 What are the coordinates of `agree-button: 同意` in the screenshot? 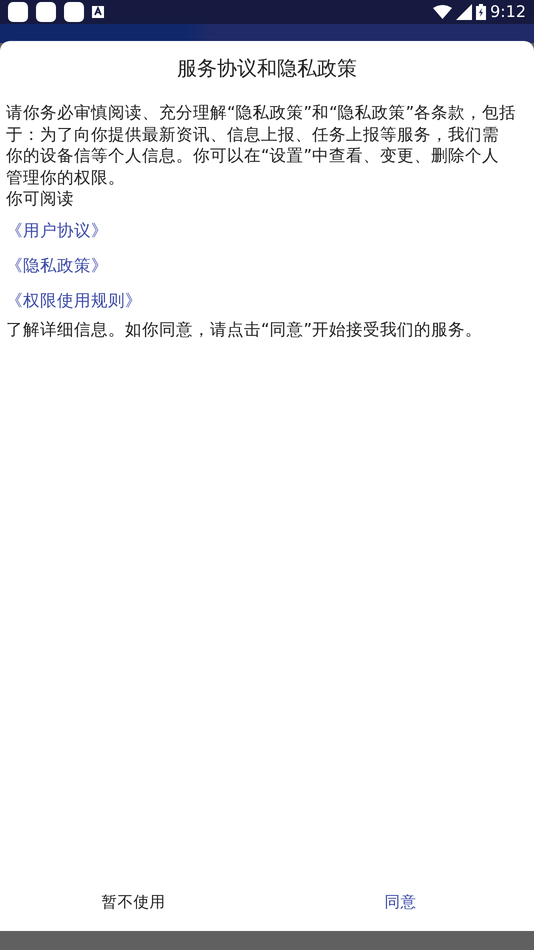 It's located at (400, 903).